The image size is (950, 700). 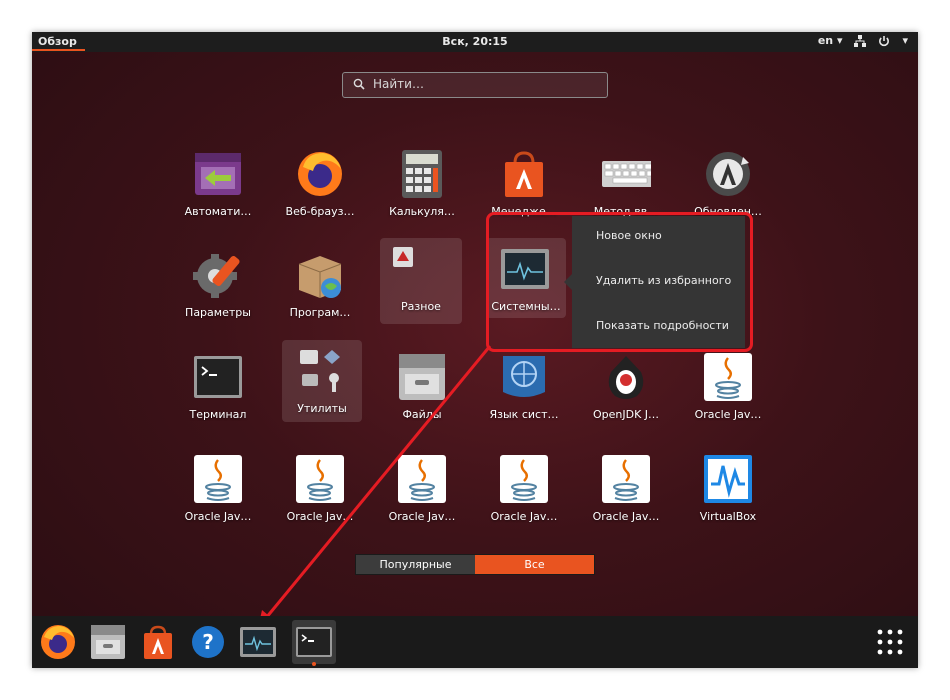 I want to click on dock-firefox-icon, so click(x=58, y=642).